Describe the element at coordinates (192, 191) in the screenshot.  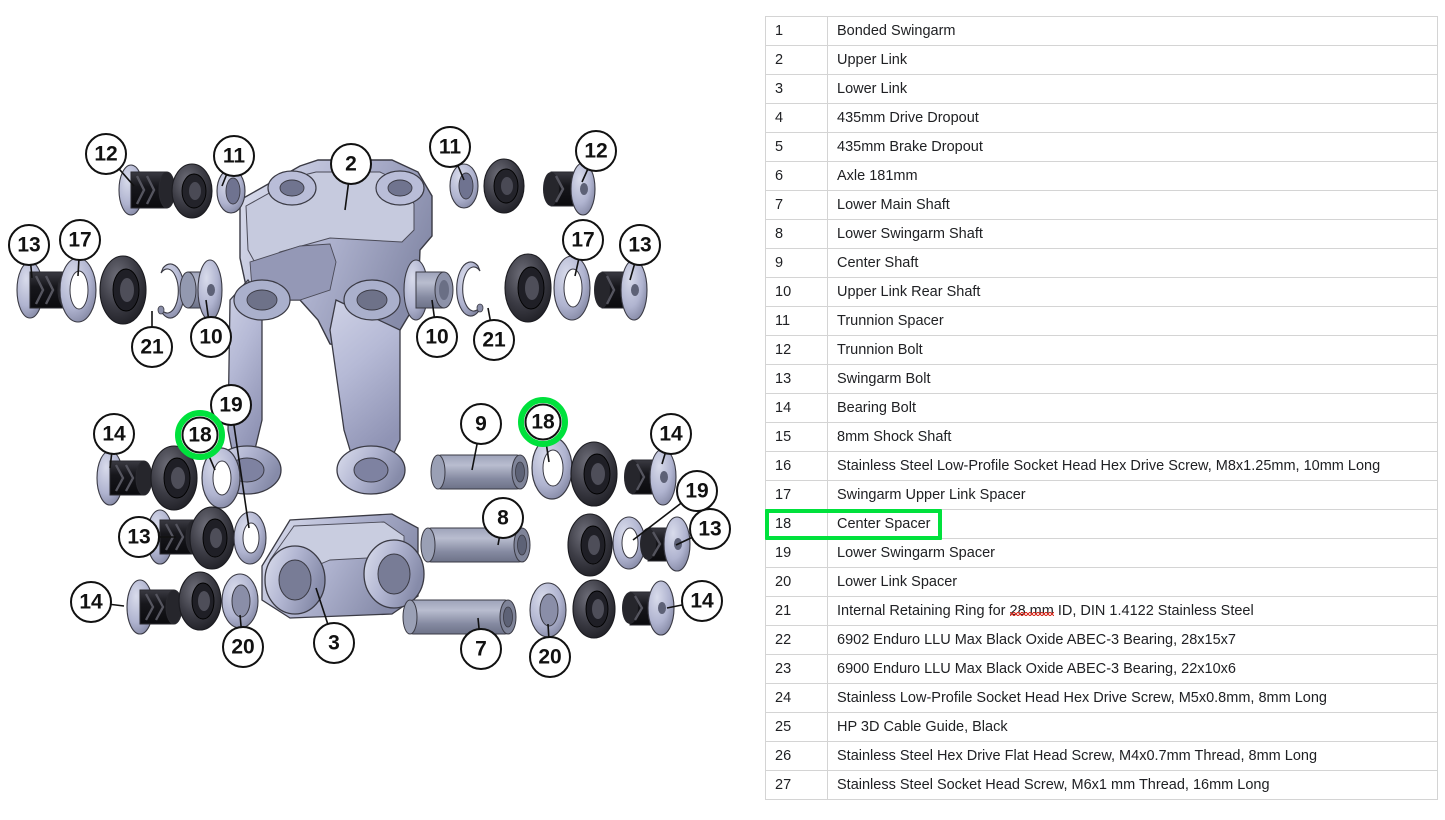
I see `part-bearing-top-left` at that location.